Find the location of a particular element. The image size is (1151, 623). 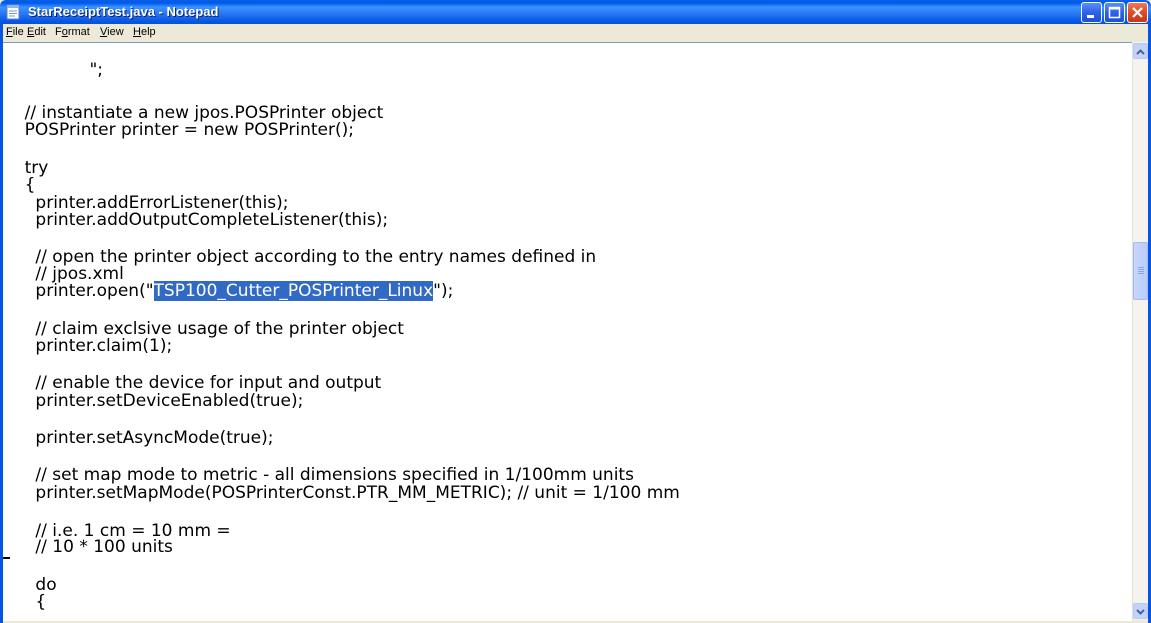

close-icon is located at coordinates (1137, 12).